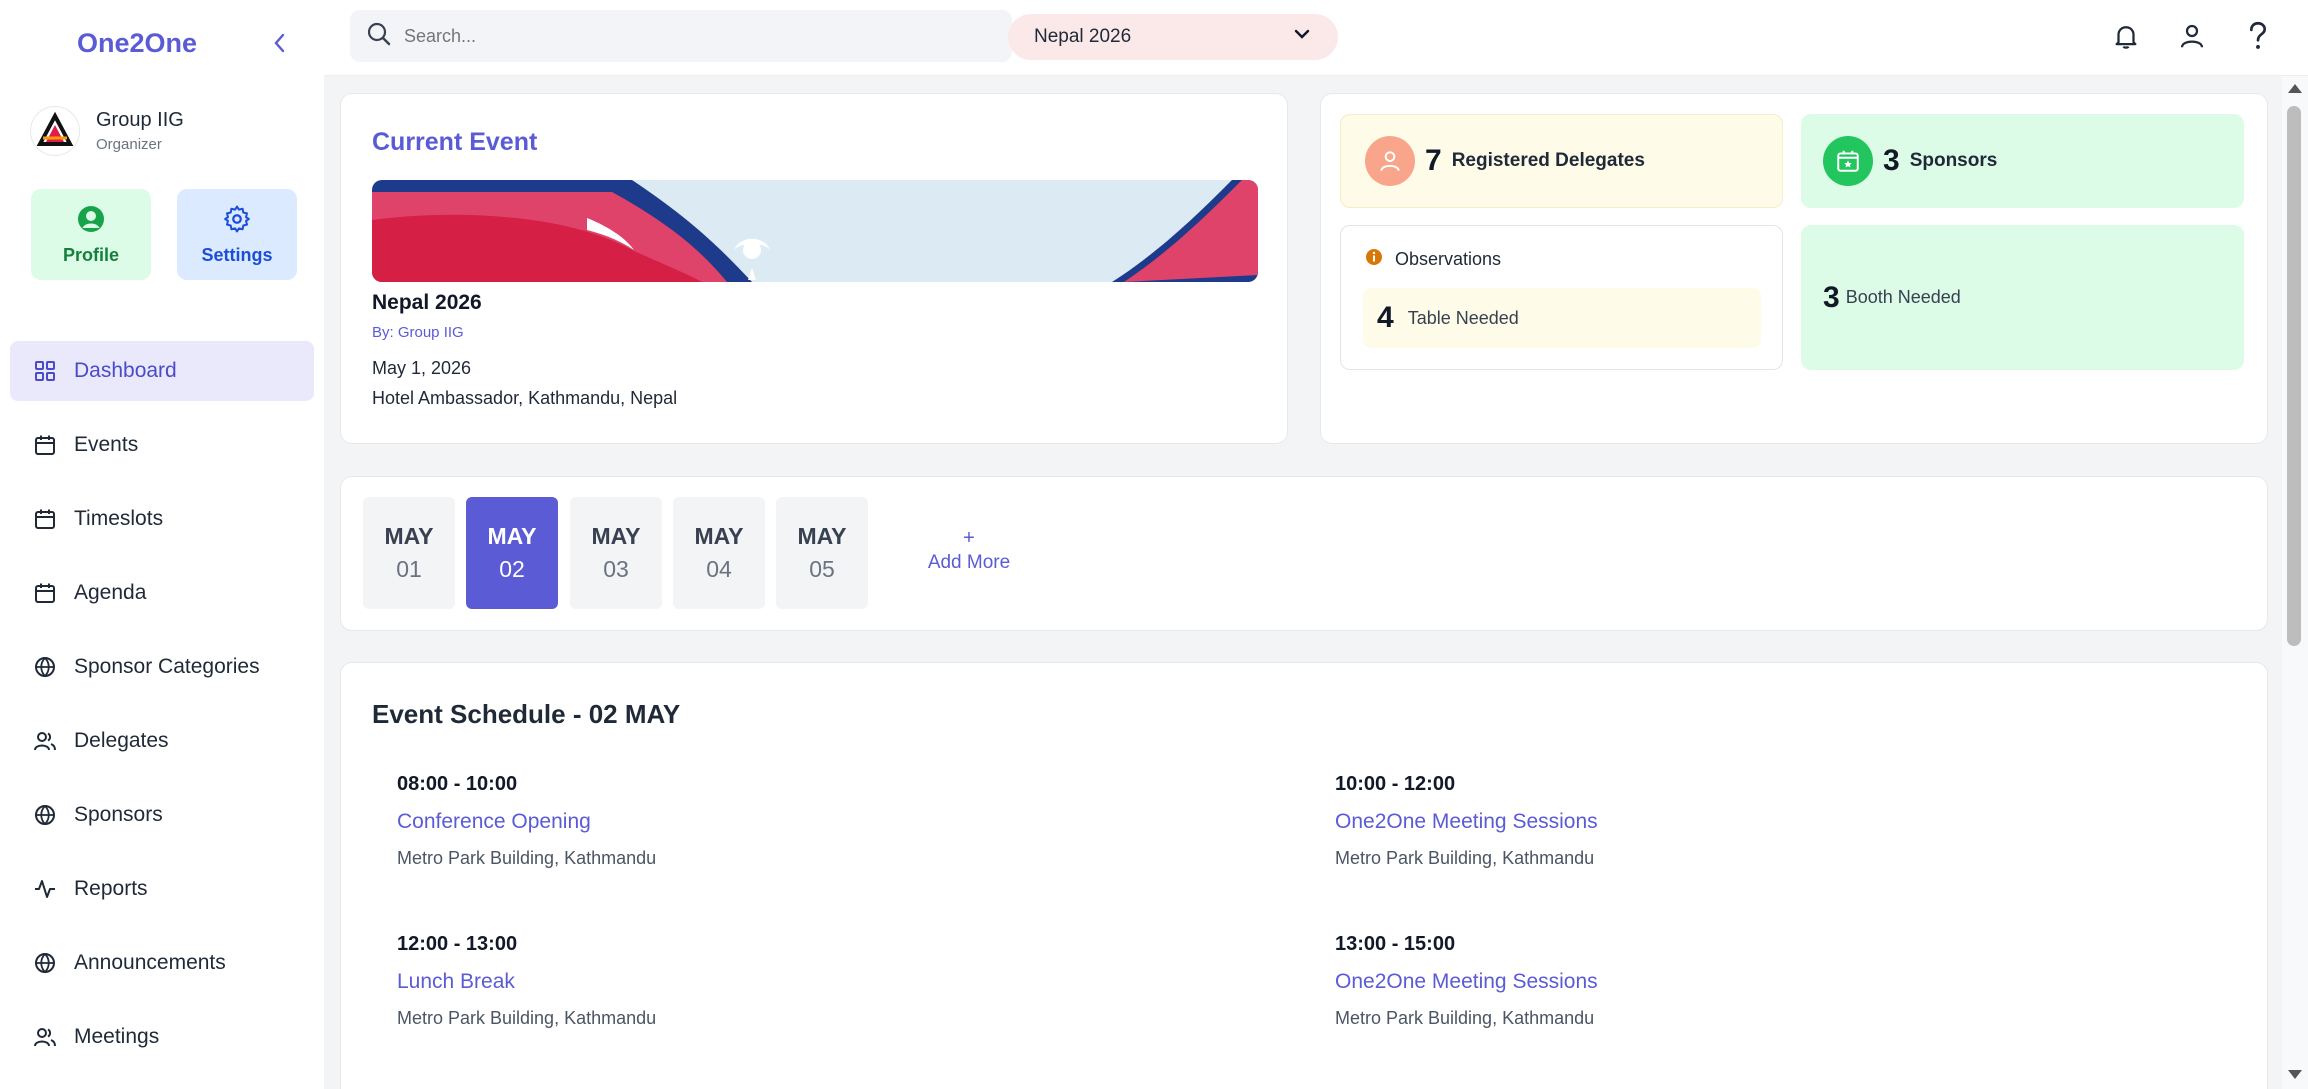  I want to click on sponsors-stat: 3 Sponsors, so click(2022, 161).